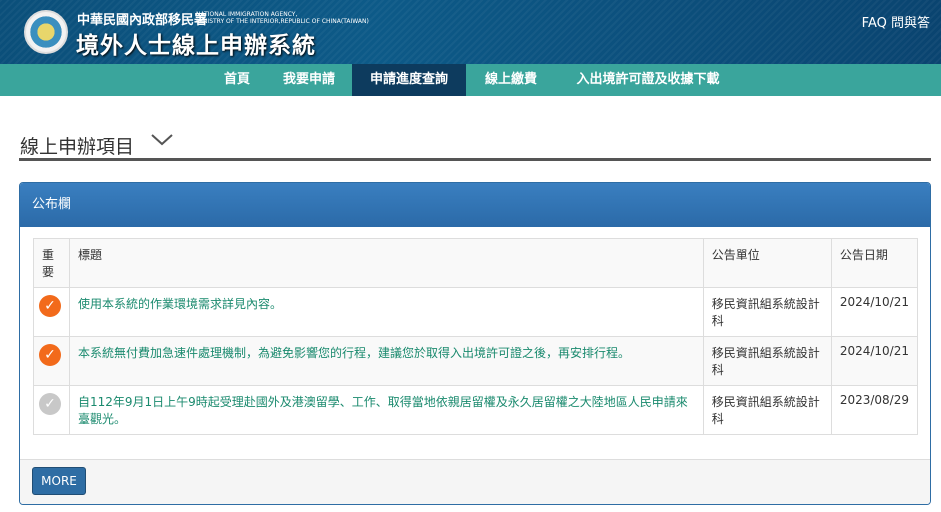 This screenshot has width=941, height=512. I want to click on more-button: MORE, so click(59, 481).